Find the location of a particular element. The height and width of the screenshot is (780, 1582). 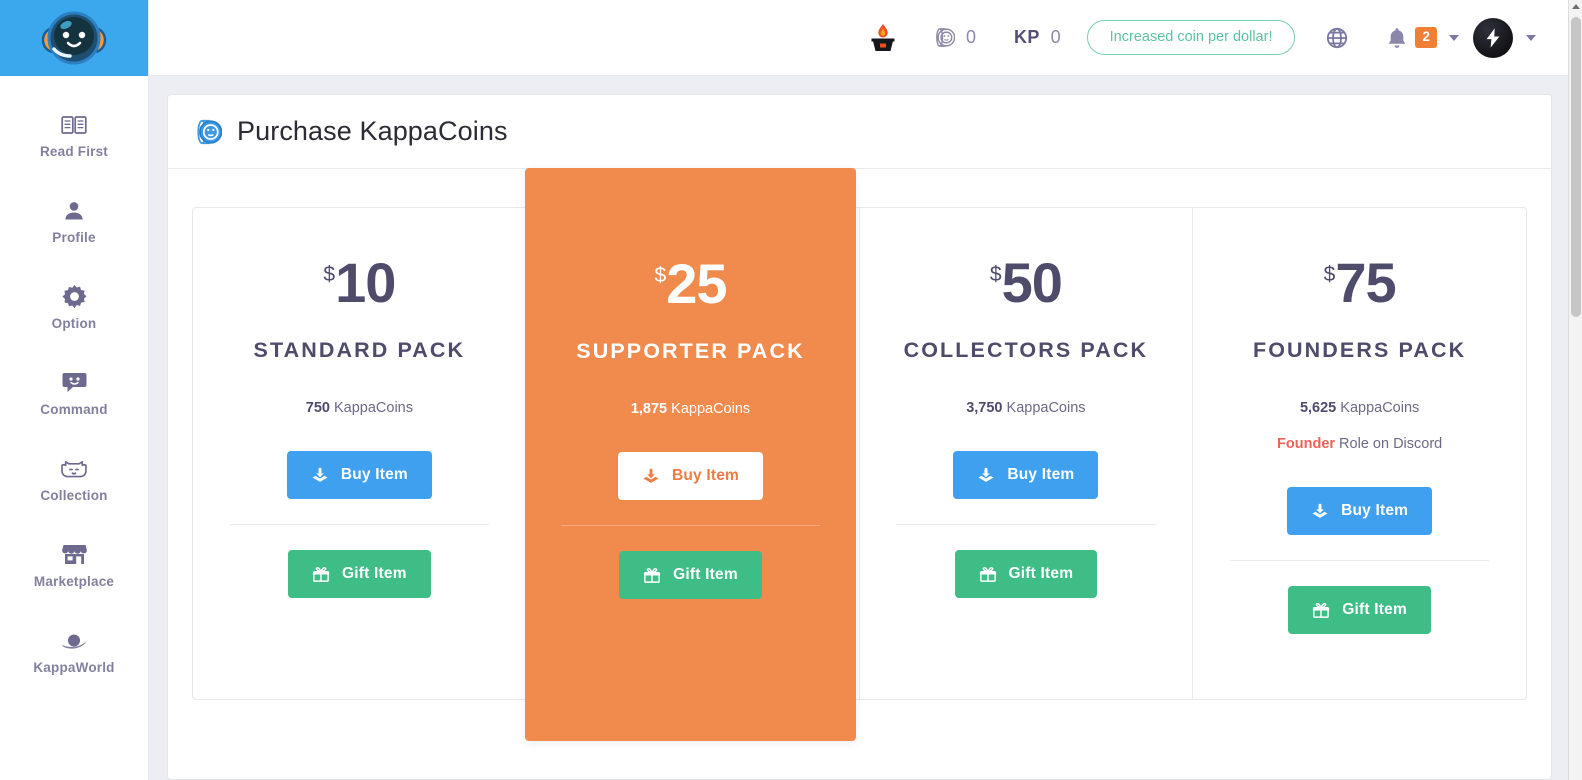

sidebar-item-marketplace: Marketplace is located at coordinates (74, 565).